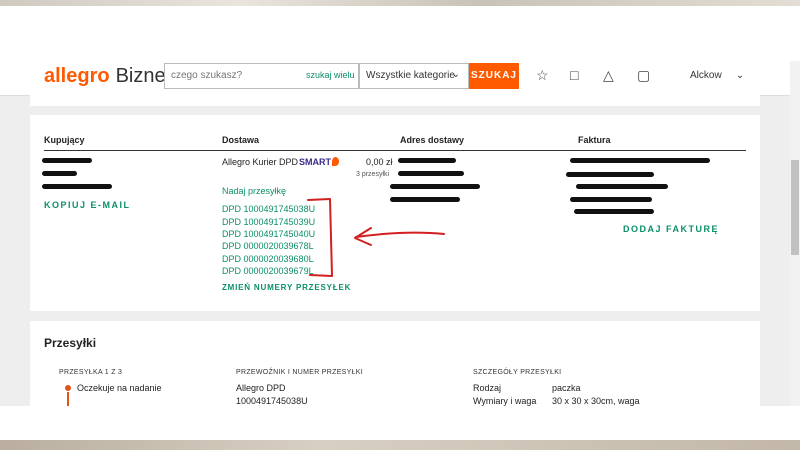 This screenshot has width=800, height=450. What do you see at coordinates (395, 150) in the screenshot?
I see `header-divider` at bounding box center [395, 150].